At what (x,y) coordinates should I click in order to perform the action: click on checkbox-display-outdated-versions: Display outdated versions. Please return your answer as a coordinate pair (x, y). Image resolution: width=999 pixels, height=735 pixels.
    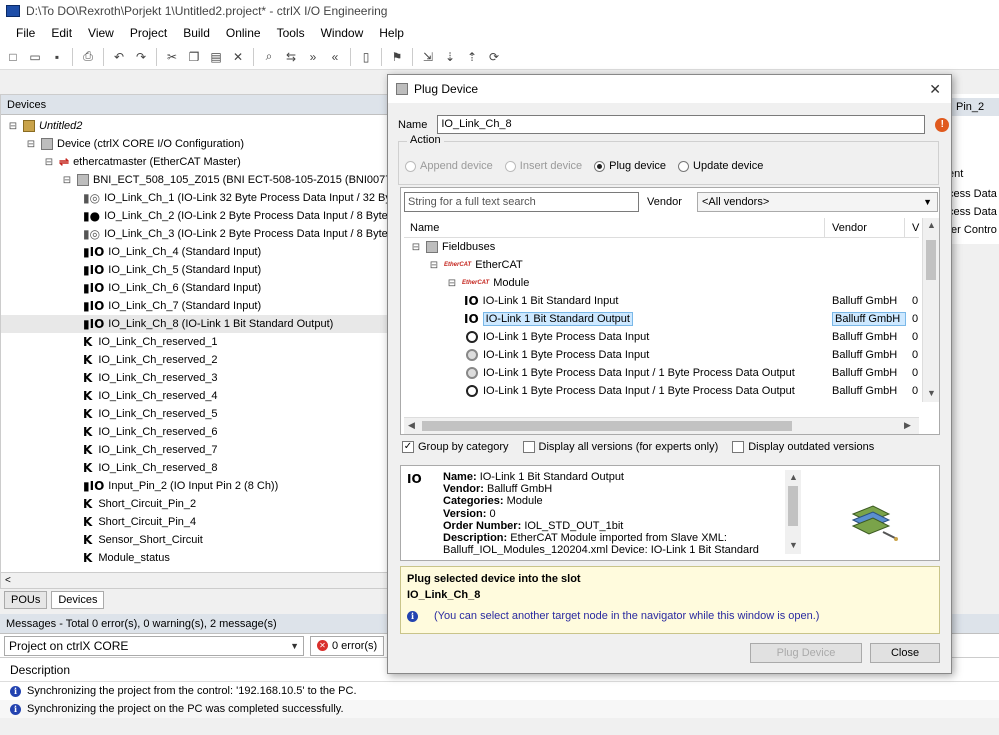
    Looking at the image, I should click on (803, 447).